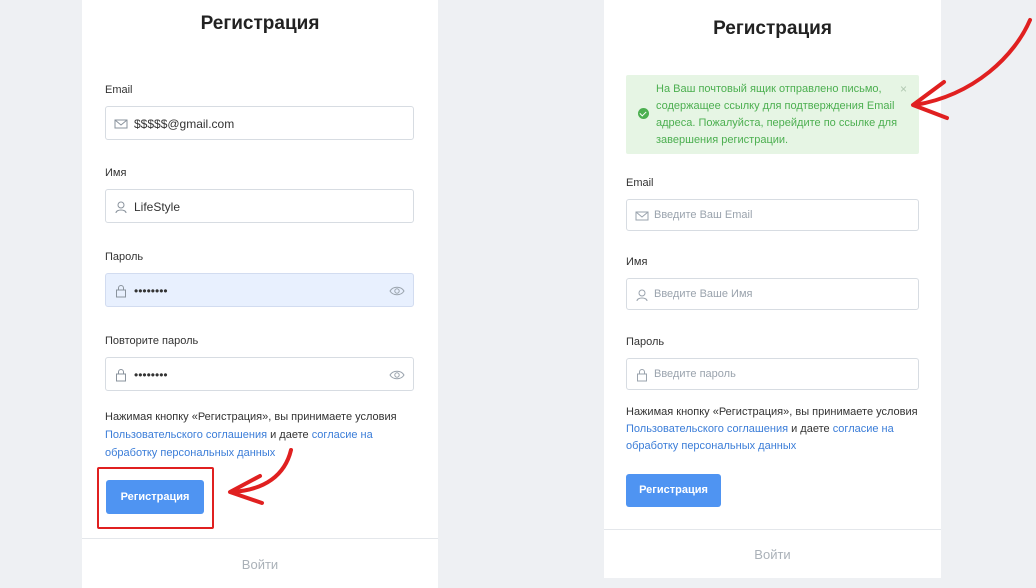  What do you see at coordinates (259, 206) in the screenshot?
I see `name-field: LifeStyle` at bounding box center [259, 206].